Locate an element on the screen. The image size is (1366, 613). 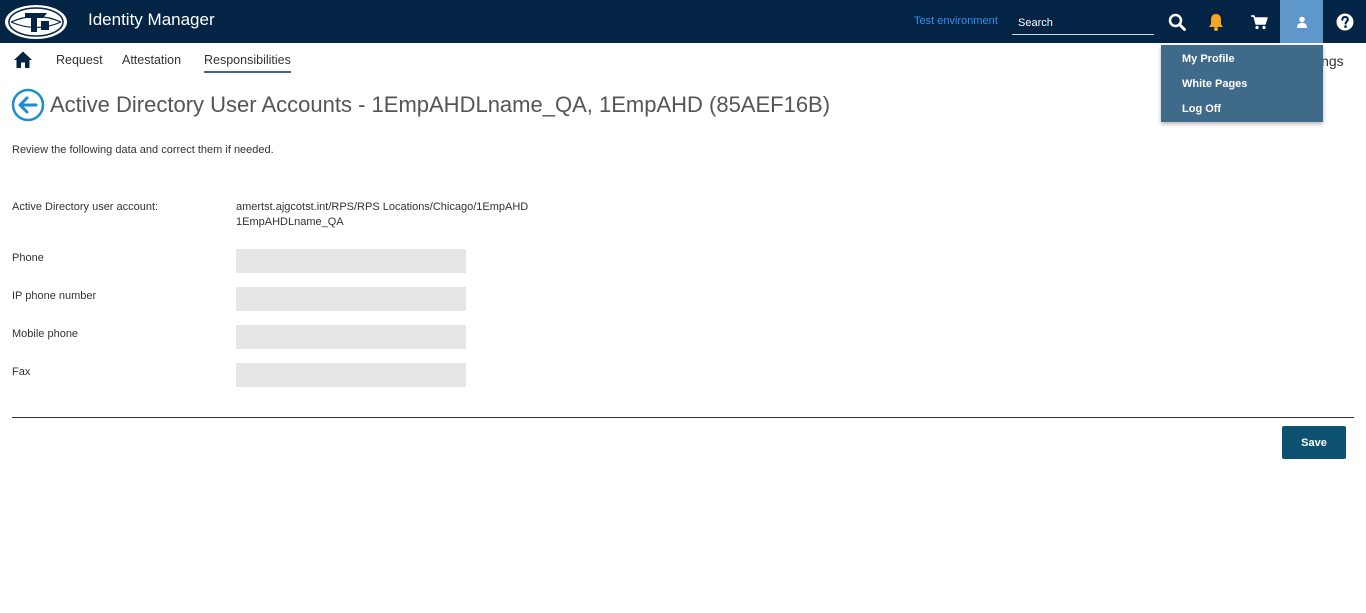
phone-label: Phone is located at coordinates (28, 258).